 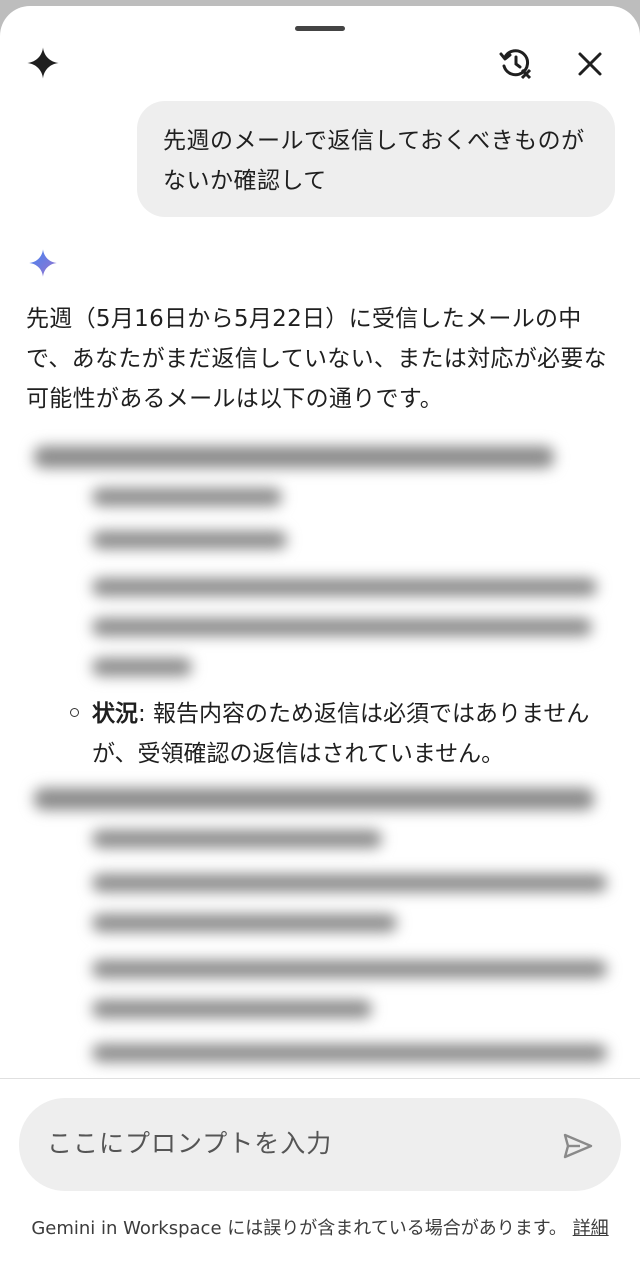 What do you see at coordinates (299, 1228) in the screenshot?
I see `disclaimer-text: Gemini in Workspace には誤りが含まれている場合があります。` at bounding box center [299, 1228].